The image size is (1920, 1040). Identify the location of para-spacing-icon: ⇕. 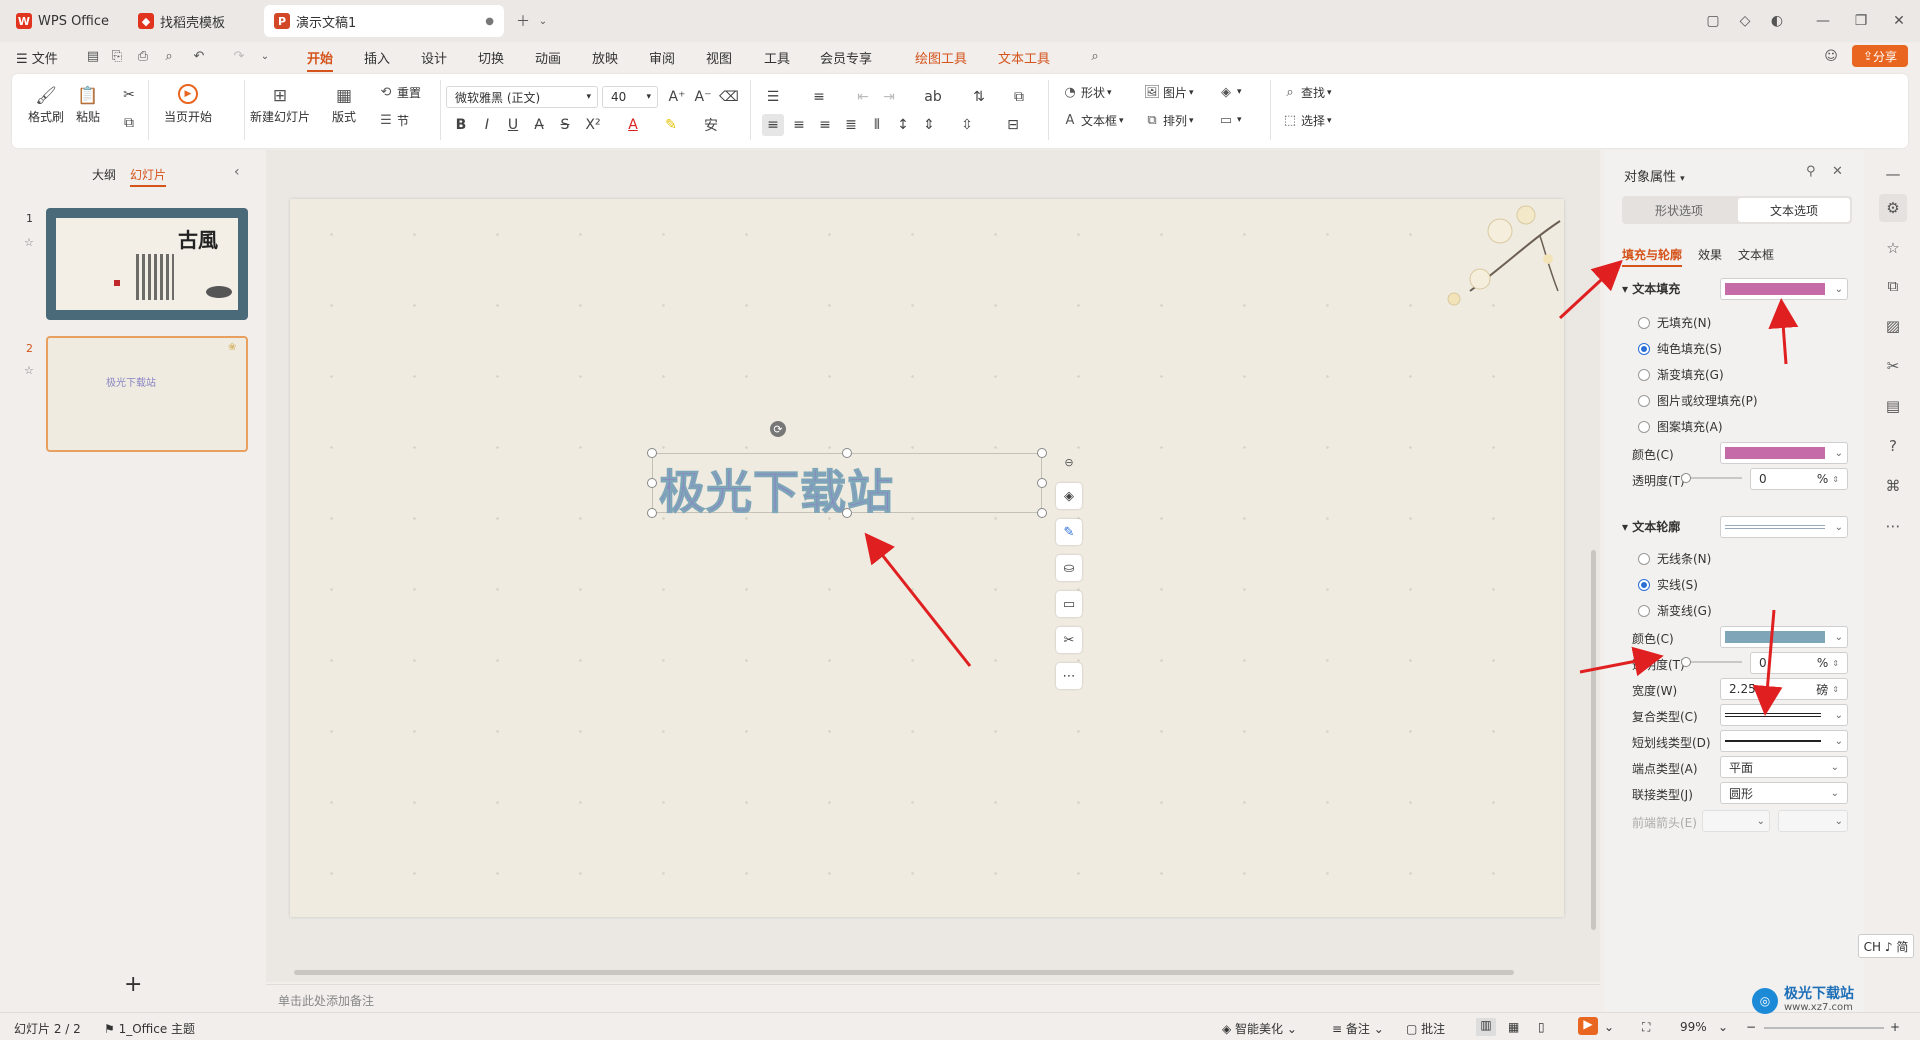
(929, 125).